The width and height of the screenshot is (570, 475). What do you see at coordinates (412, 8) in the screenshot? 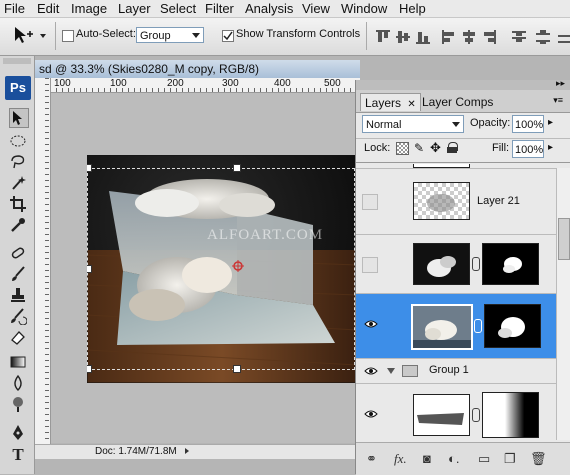
I see `menu-help: Help` at bounding box center [412, 8].